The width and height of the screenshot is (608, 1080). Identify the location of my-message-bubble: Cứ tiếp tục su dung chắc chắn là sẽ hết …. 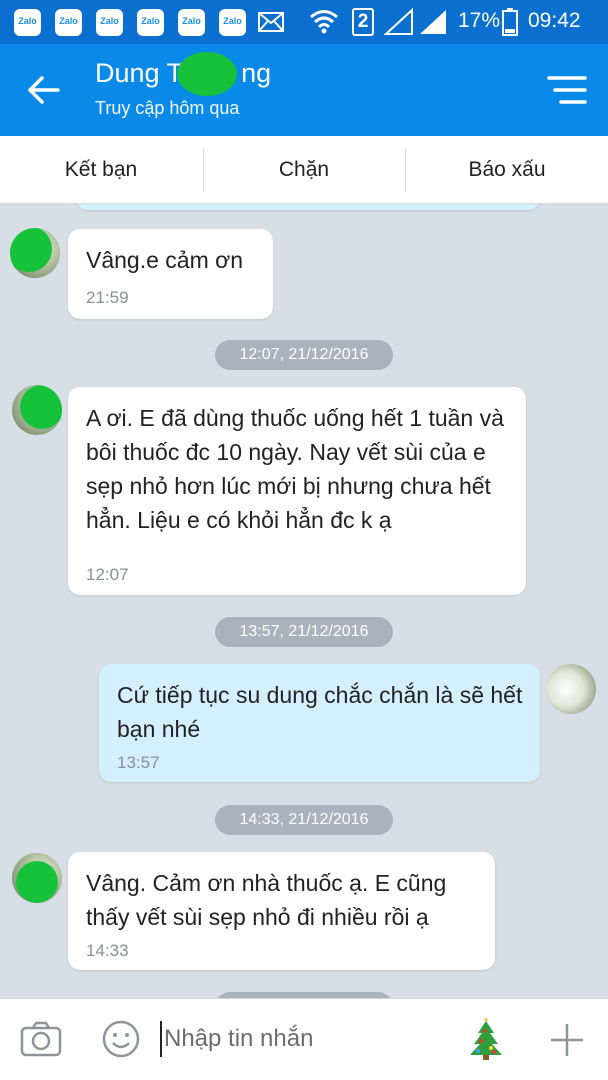
(319, 723).